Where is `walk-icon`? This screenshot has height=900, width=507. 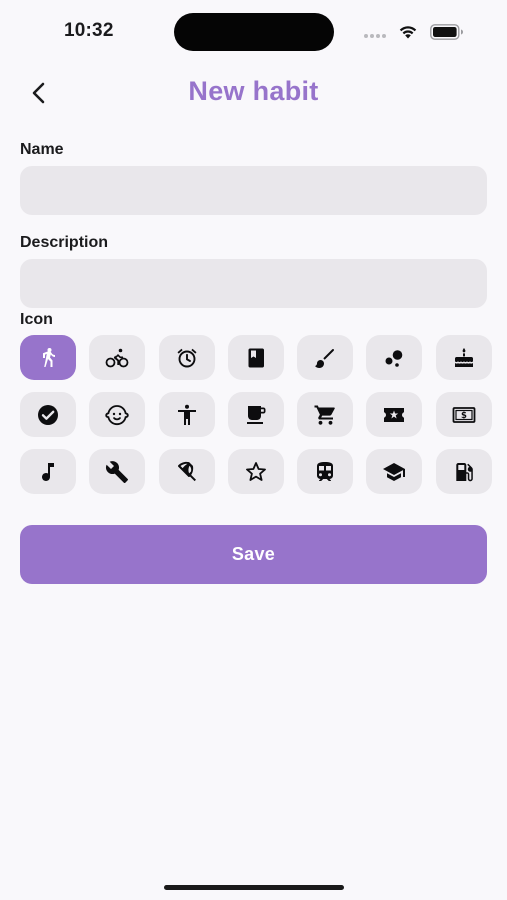 walk-icon is located at coordinates (49, 357).